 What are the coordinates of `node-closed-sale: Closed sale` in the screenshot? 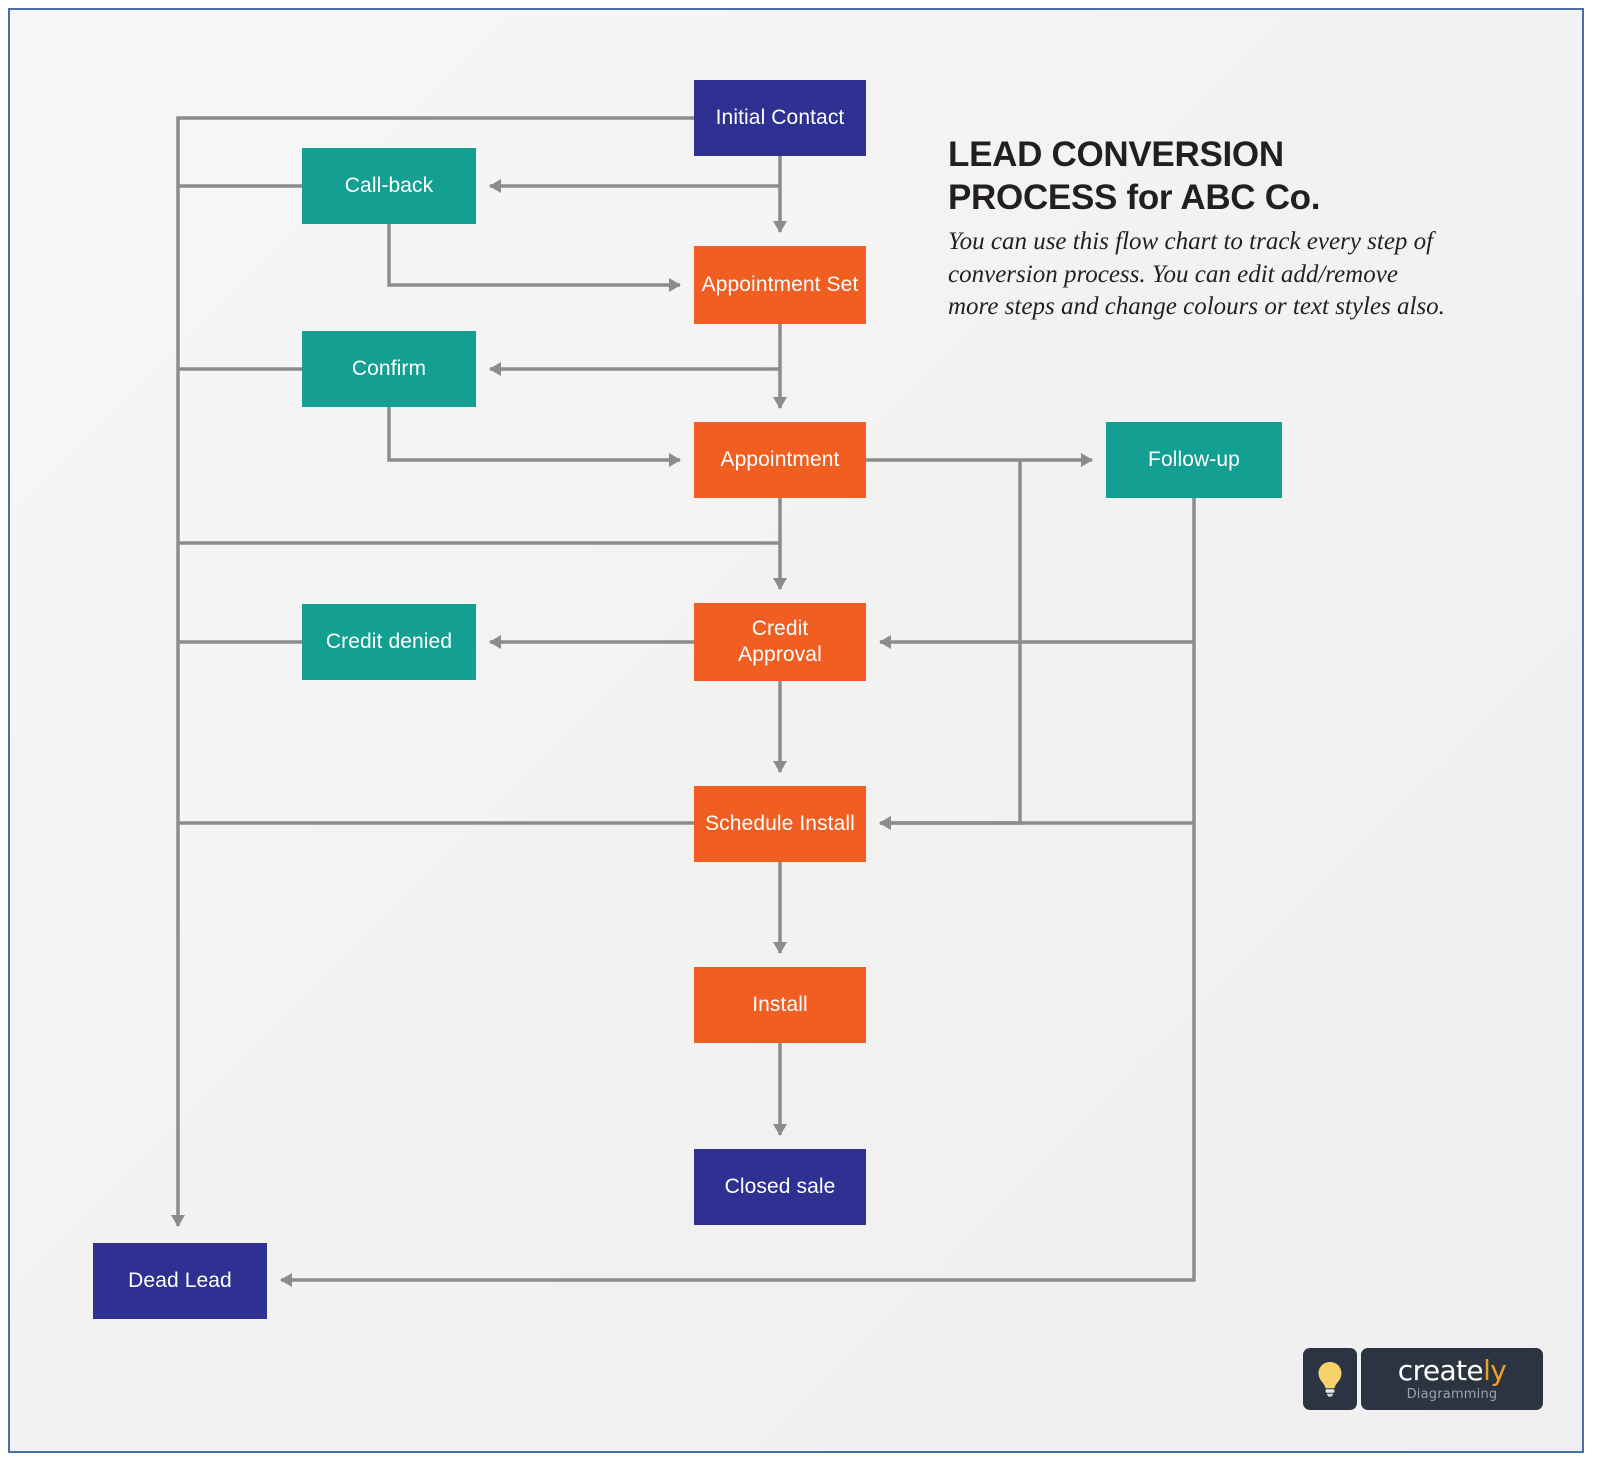 It's located at (780, 1187).